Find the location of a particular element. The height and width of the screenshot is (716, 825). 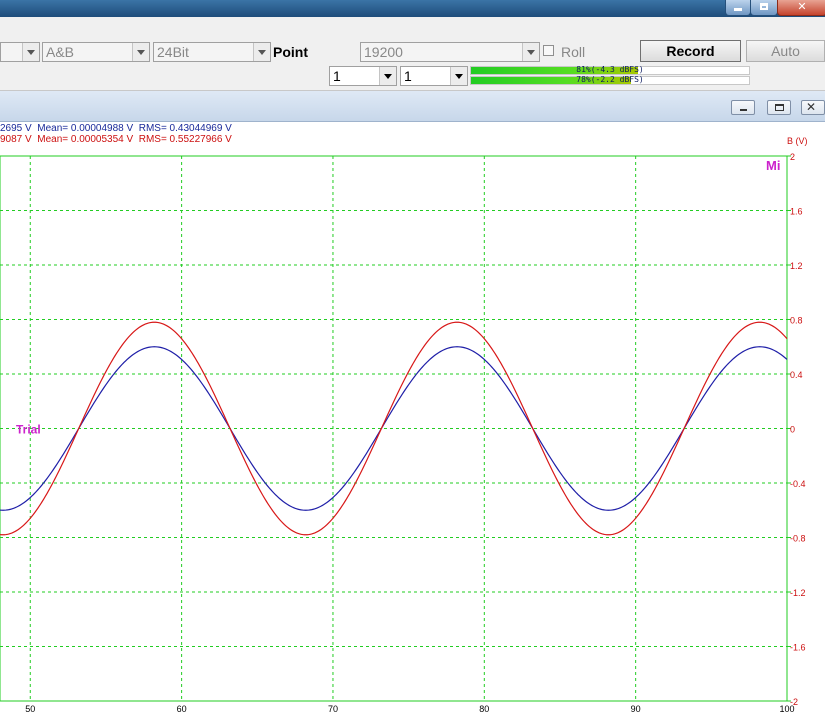

x-tick-label: 100 is located at coordinates (786, 709).